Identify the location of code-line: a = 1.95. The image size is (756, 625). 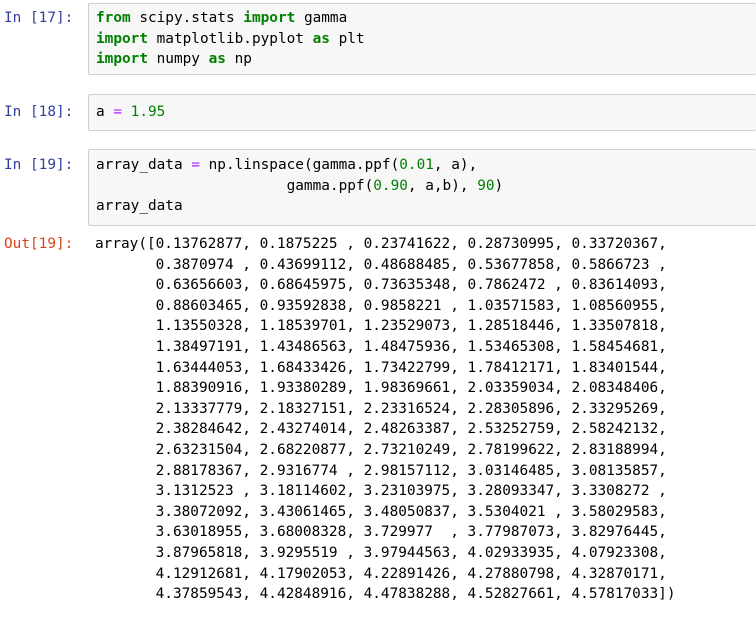
(426, 112).